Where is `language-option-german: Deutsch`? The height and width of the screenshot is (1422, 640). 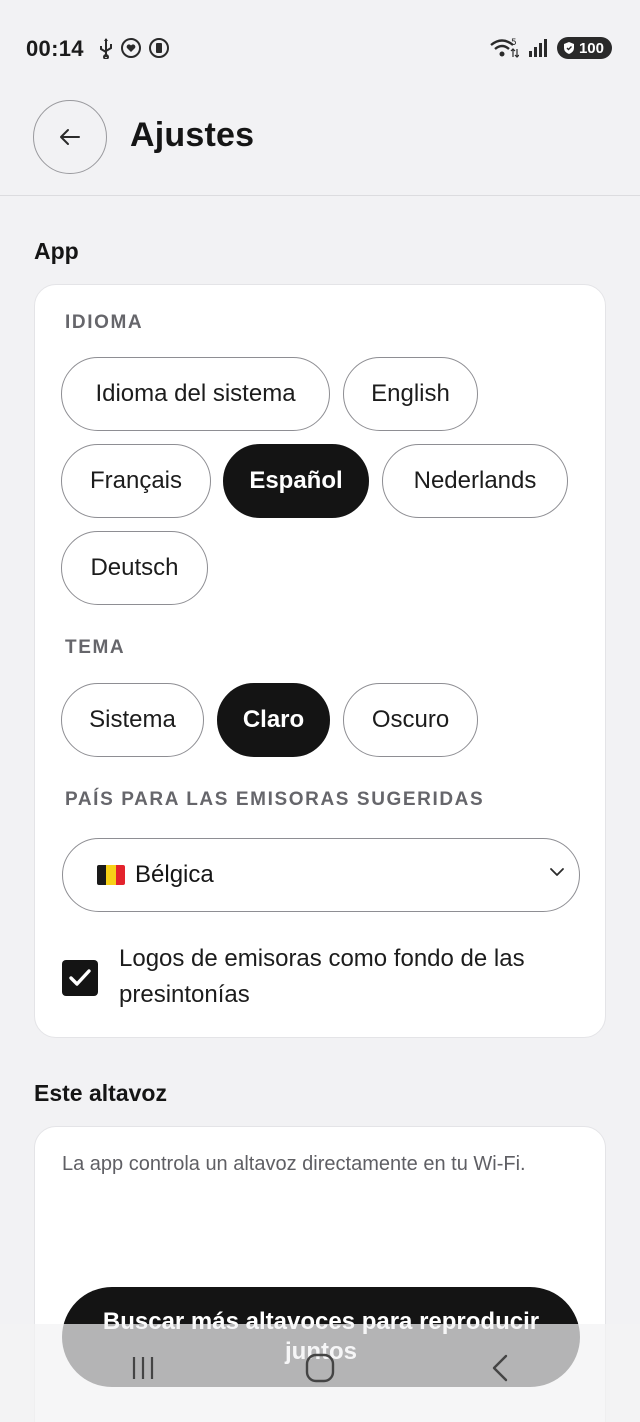
language-option-german: Deutsch is located at coordinates (134, 568).